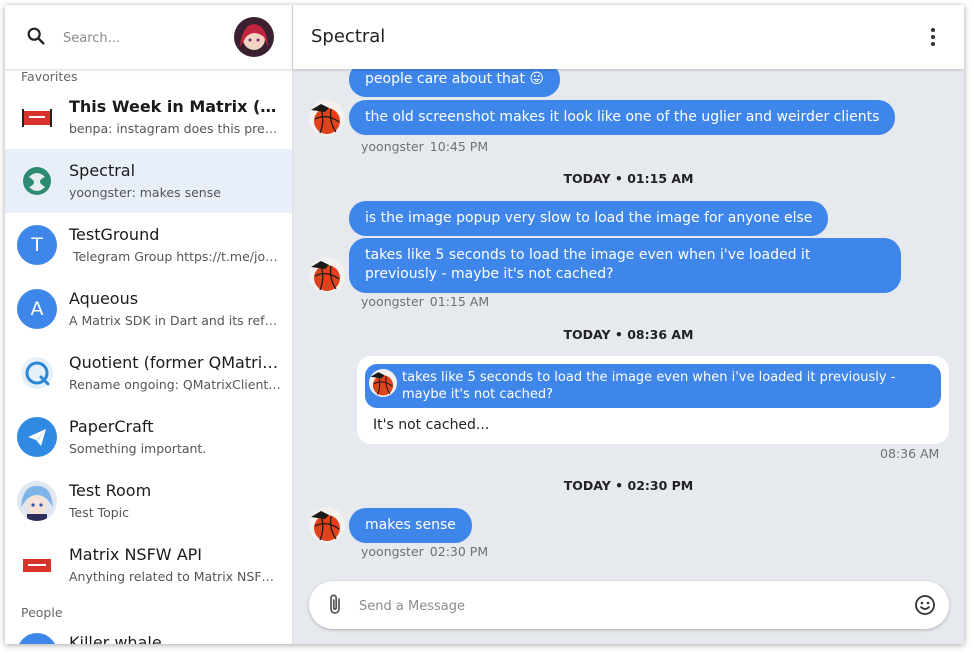 Image resolution: width=974 pixels, height=654 pixels. Describe the element at coordinates (175, 384) in the screenshot. I see `room-preview: Rename ongoing: QMatrixClient → Quotient` at that location.